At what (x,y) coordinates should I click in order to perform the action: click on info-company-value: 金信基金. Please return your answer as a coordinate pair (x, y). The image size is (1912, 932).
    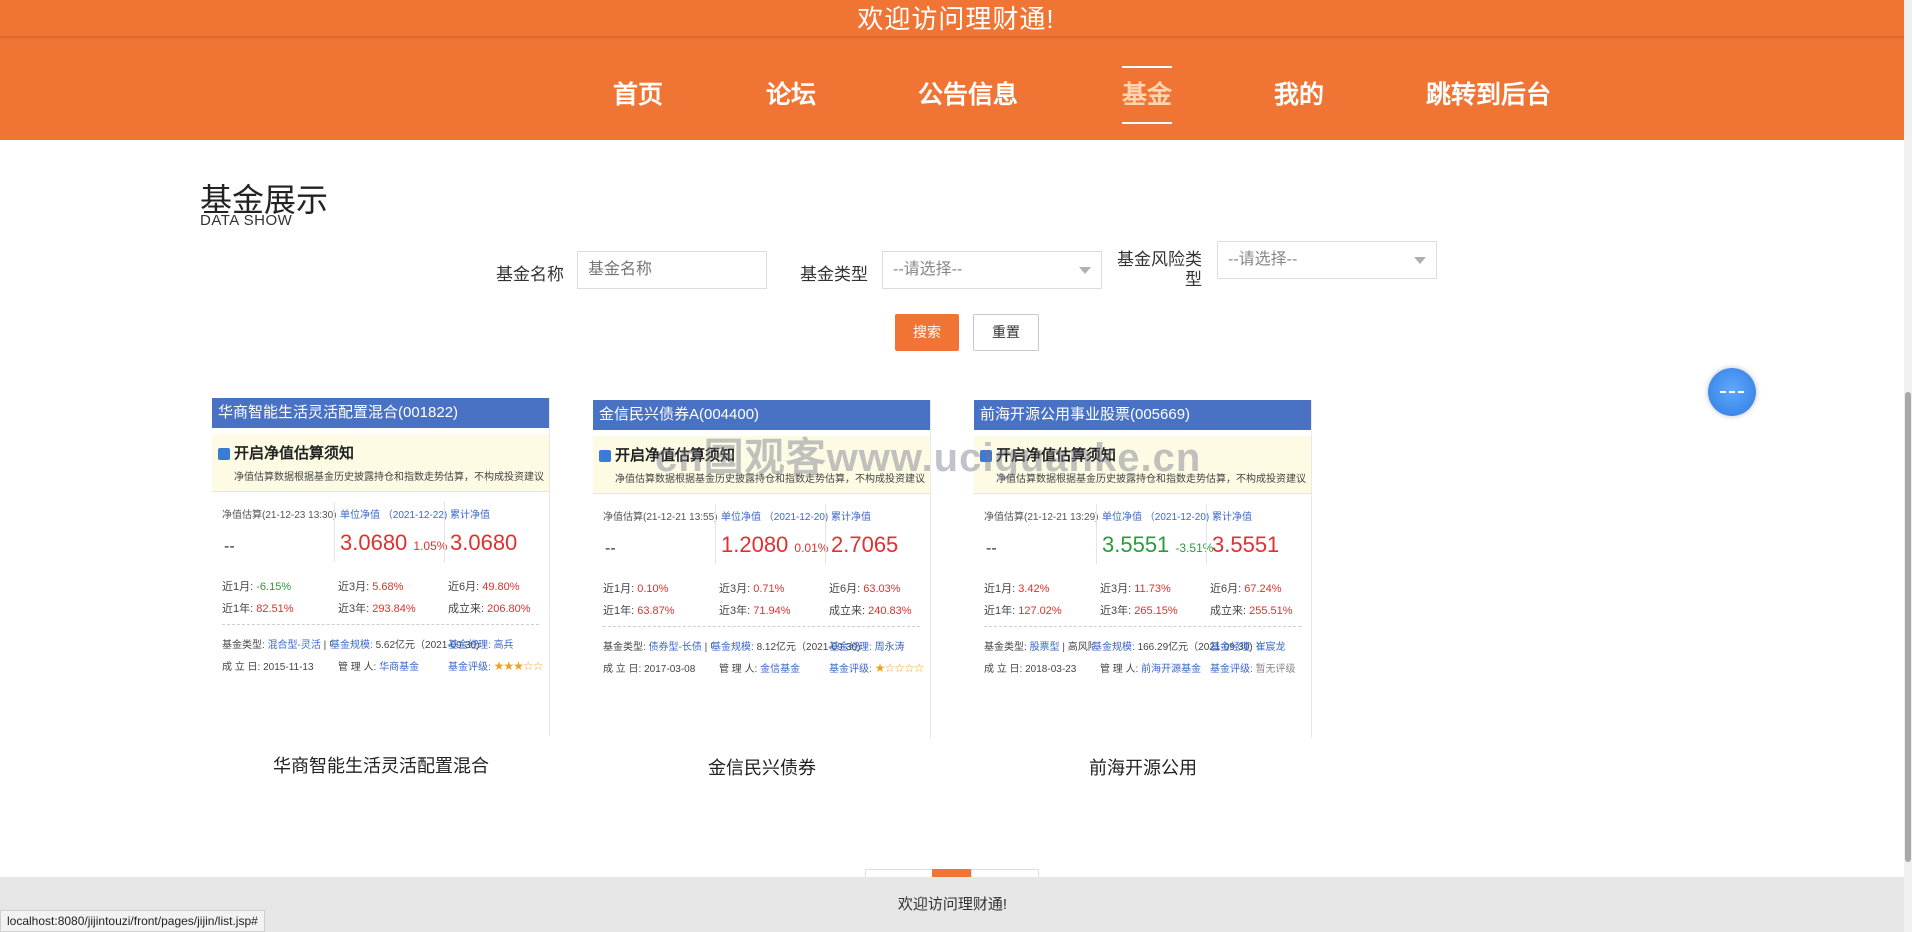
    Looking at the image, I should click on (780, 669).